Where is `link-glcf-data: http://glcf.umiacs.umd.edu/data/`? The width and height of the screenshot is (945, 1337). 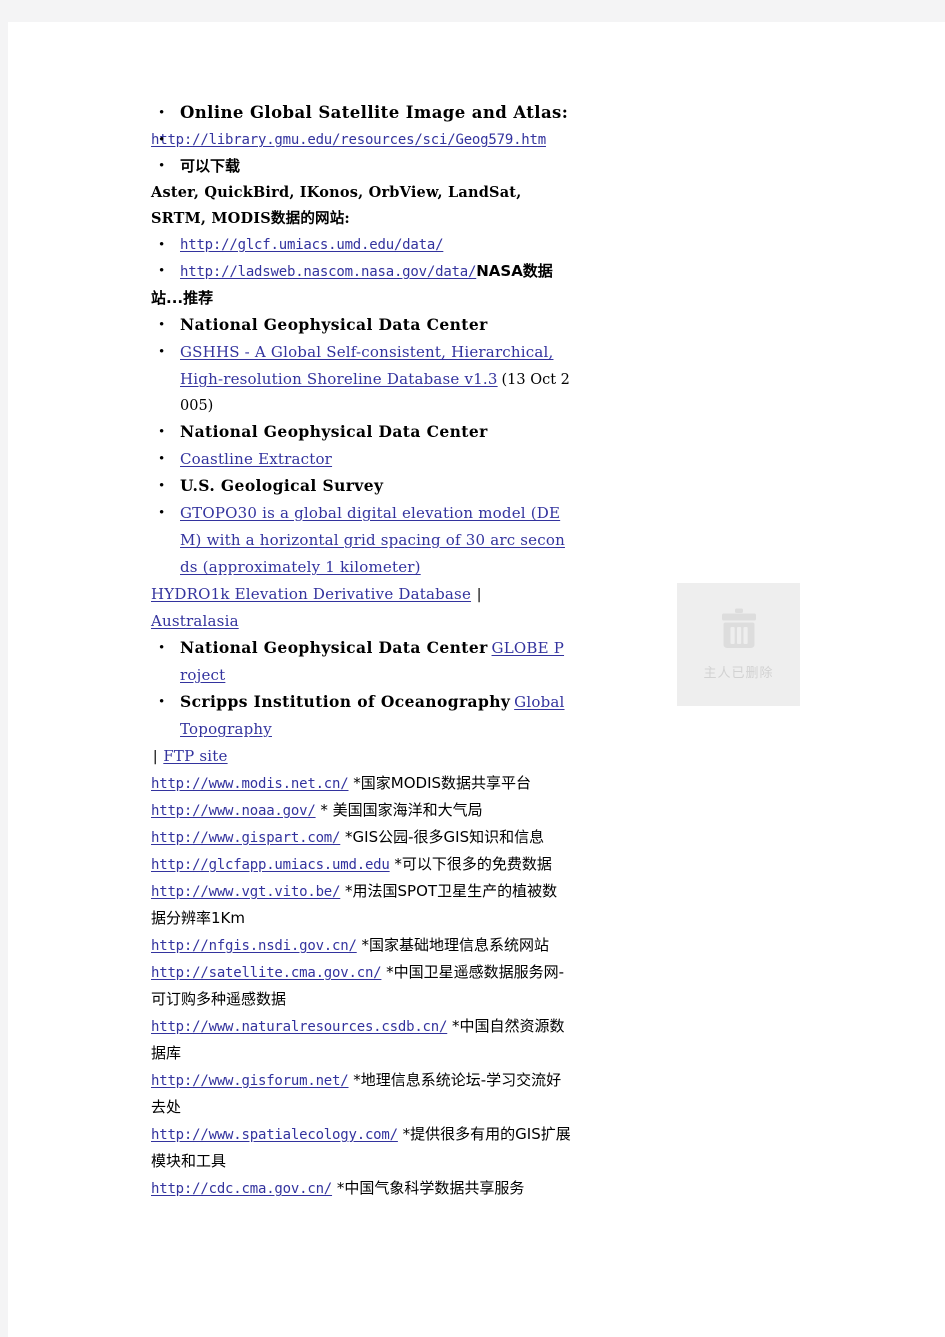
link-glcf-data: http://glcf.umiacs.umd.edu/data/ is located at coordinates (312, 245).